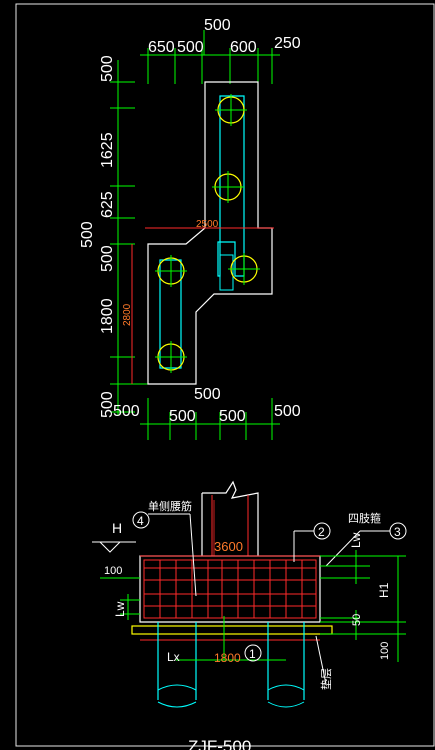  Describe the element at coordinates (252, 654) in the screenshot. I see `callout-1: 1` at that location.